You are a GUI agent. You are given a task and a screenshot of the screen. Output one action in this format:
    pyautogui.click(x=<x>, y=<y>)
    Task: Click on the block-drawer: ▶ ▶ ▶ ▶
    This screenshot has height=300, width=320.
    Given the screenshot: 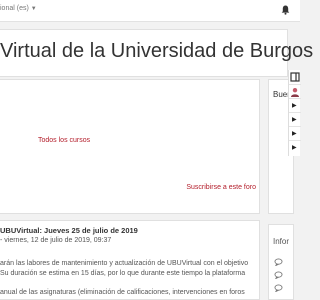 What is the action you would take?
    pyautogui.click(x=294, y=113)
    